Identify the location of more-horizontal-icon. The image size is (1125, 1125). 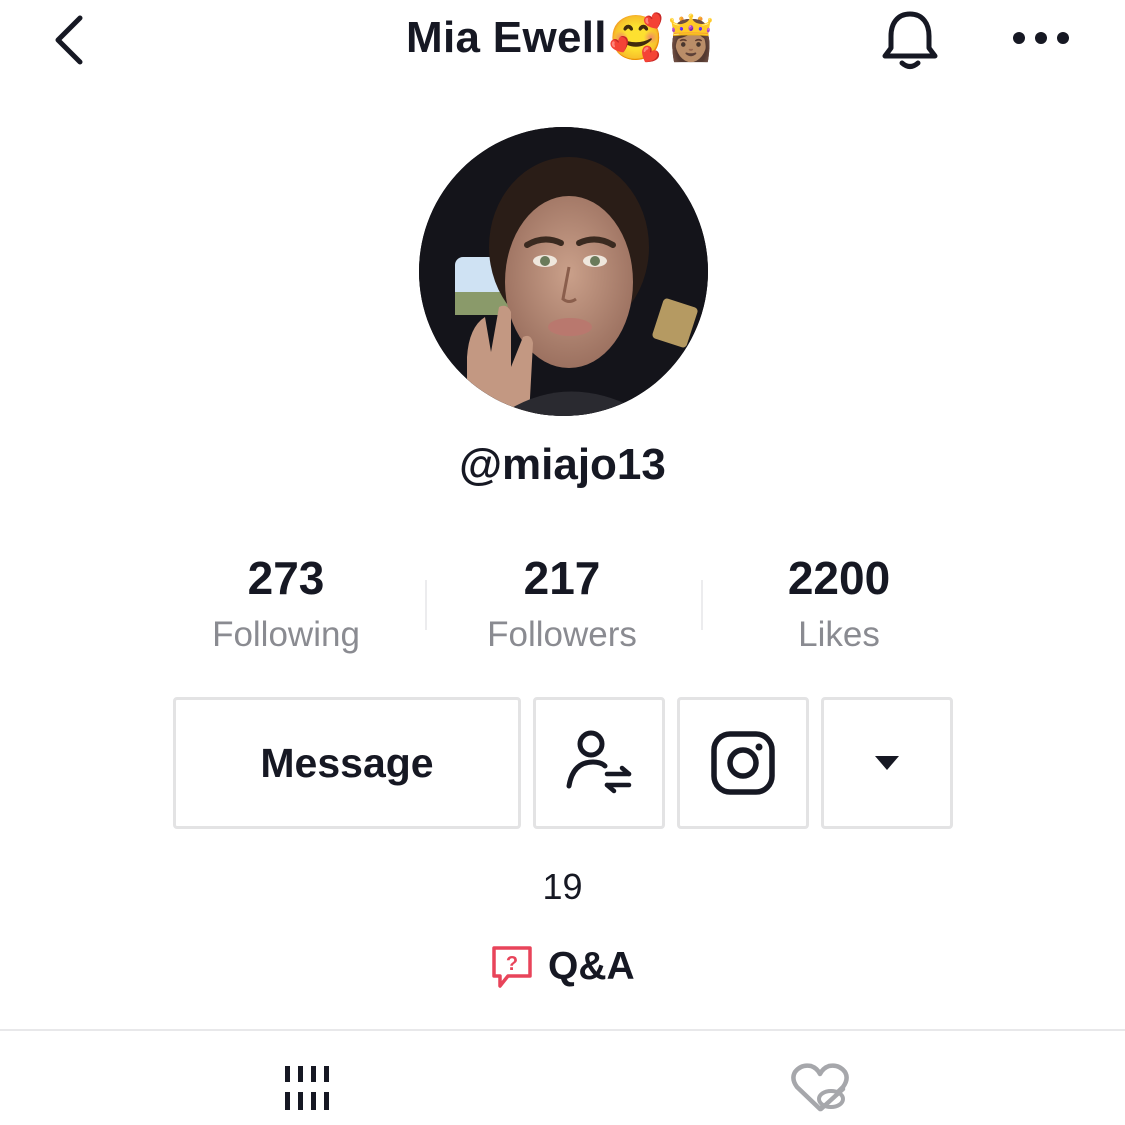
(1041, 38).